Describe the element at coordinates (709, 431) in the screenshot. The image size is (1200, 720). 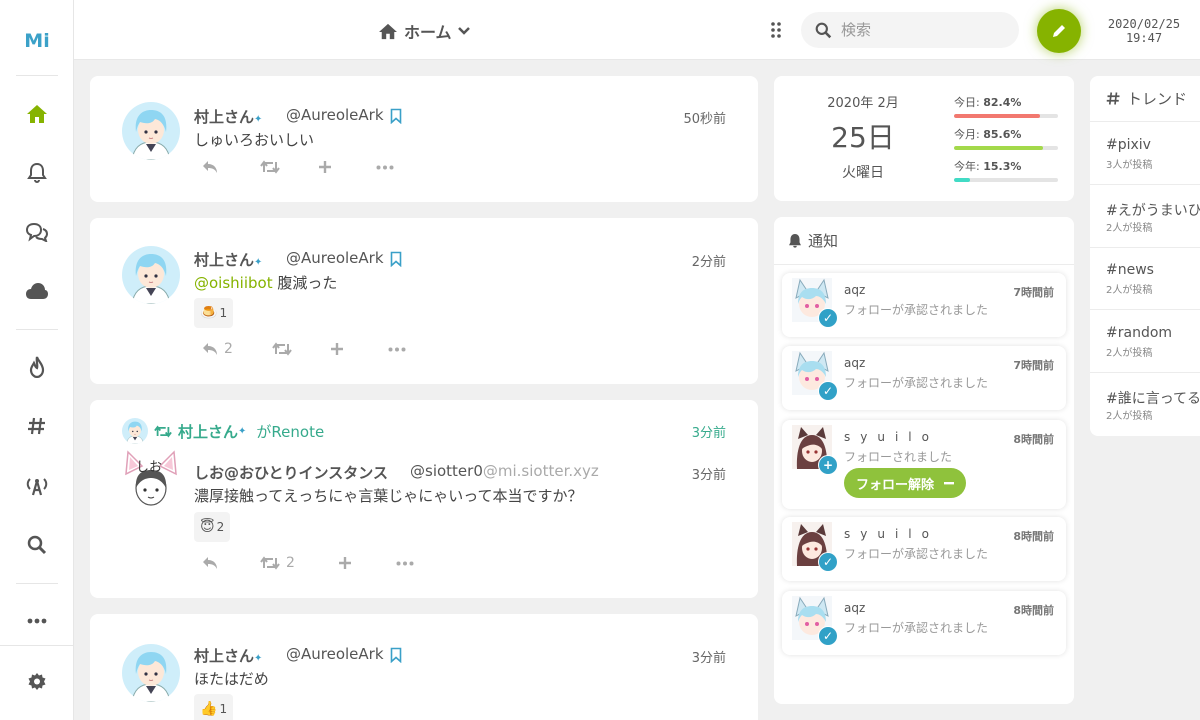
I see `renote-time: 3分前` at that location.